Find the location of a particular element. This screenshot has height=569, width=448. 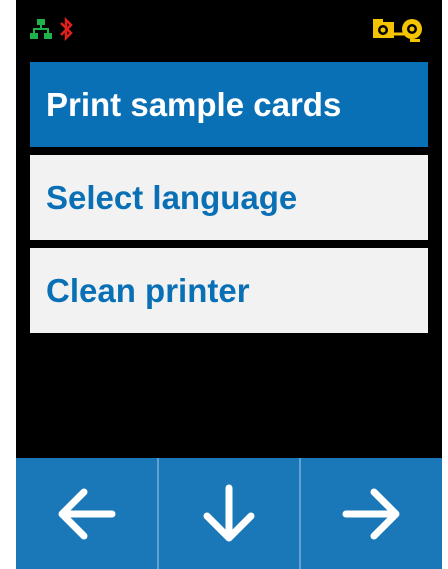

status-bar is located at coordinates (229, 28).